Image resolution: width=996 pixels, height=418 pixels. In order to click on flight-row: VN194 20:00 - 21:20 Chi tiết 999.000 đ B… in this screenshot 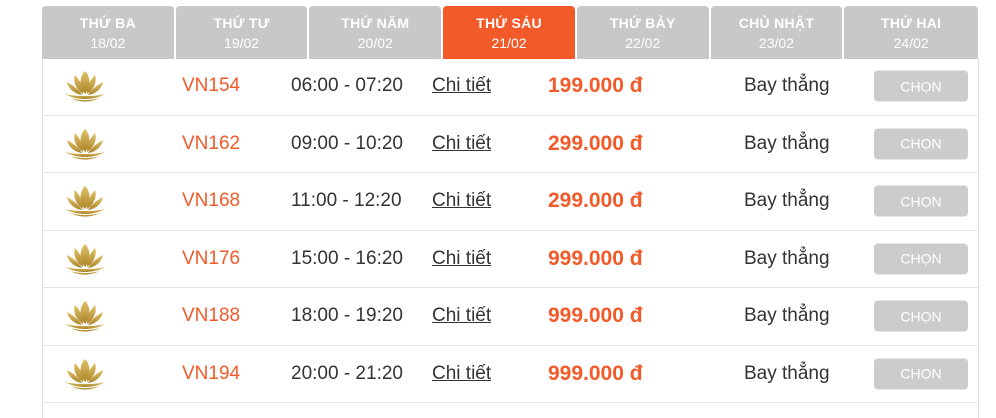, I will do `click(510, 374)`.